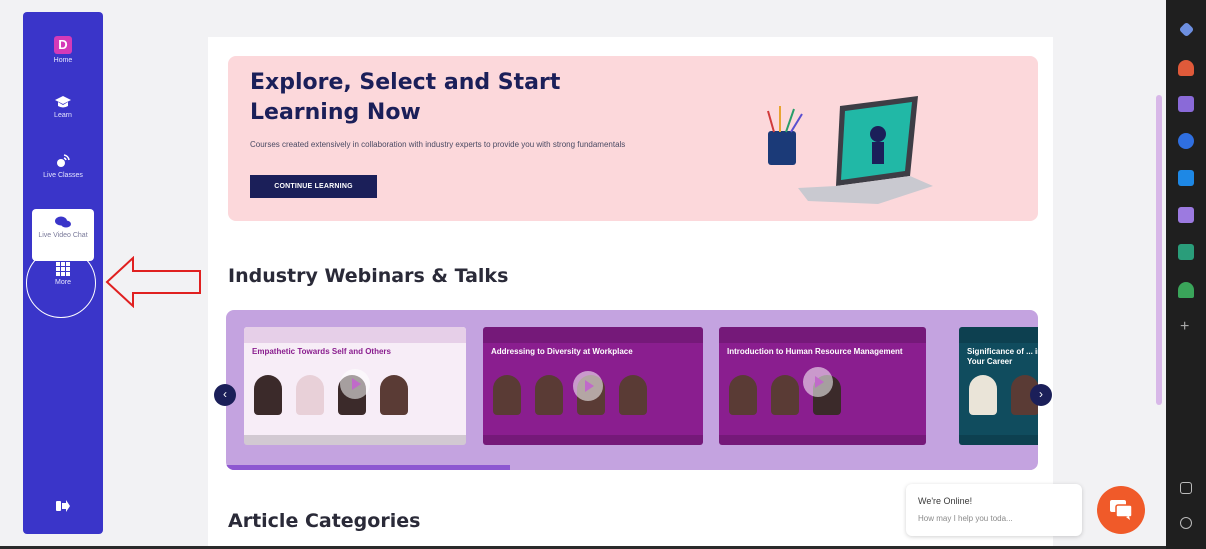 The height and width of the screenshot is (549, 1206). I want to click on chat-status: We're Online!, so click(945, 501).